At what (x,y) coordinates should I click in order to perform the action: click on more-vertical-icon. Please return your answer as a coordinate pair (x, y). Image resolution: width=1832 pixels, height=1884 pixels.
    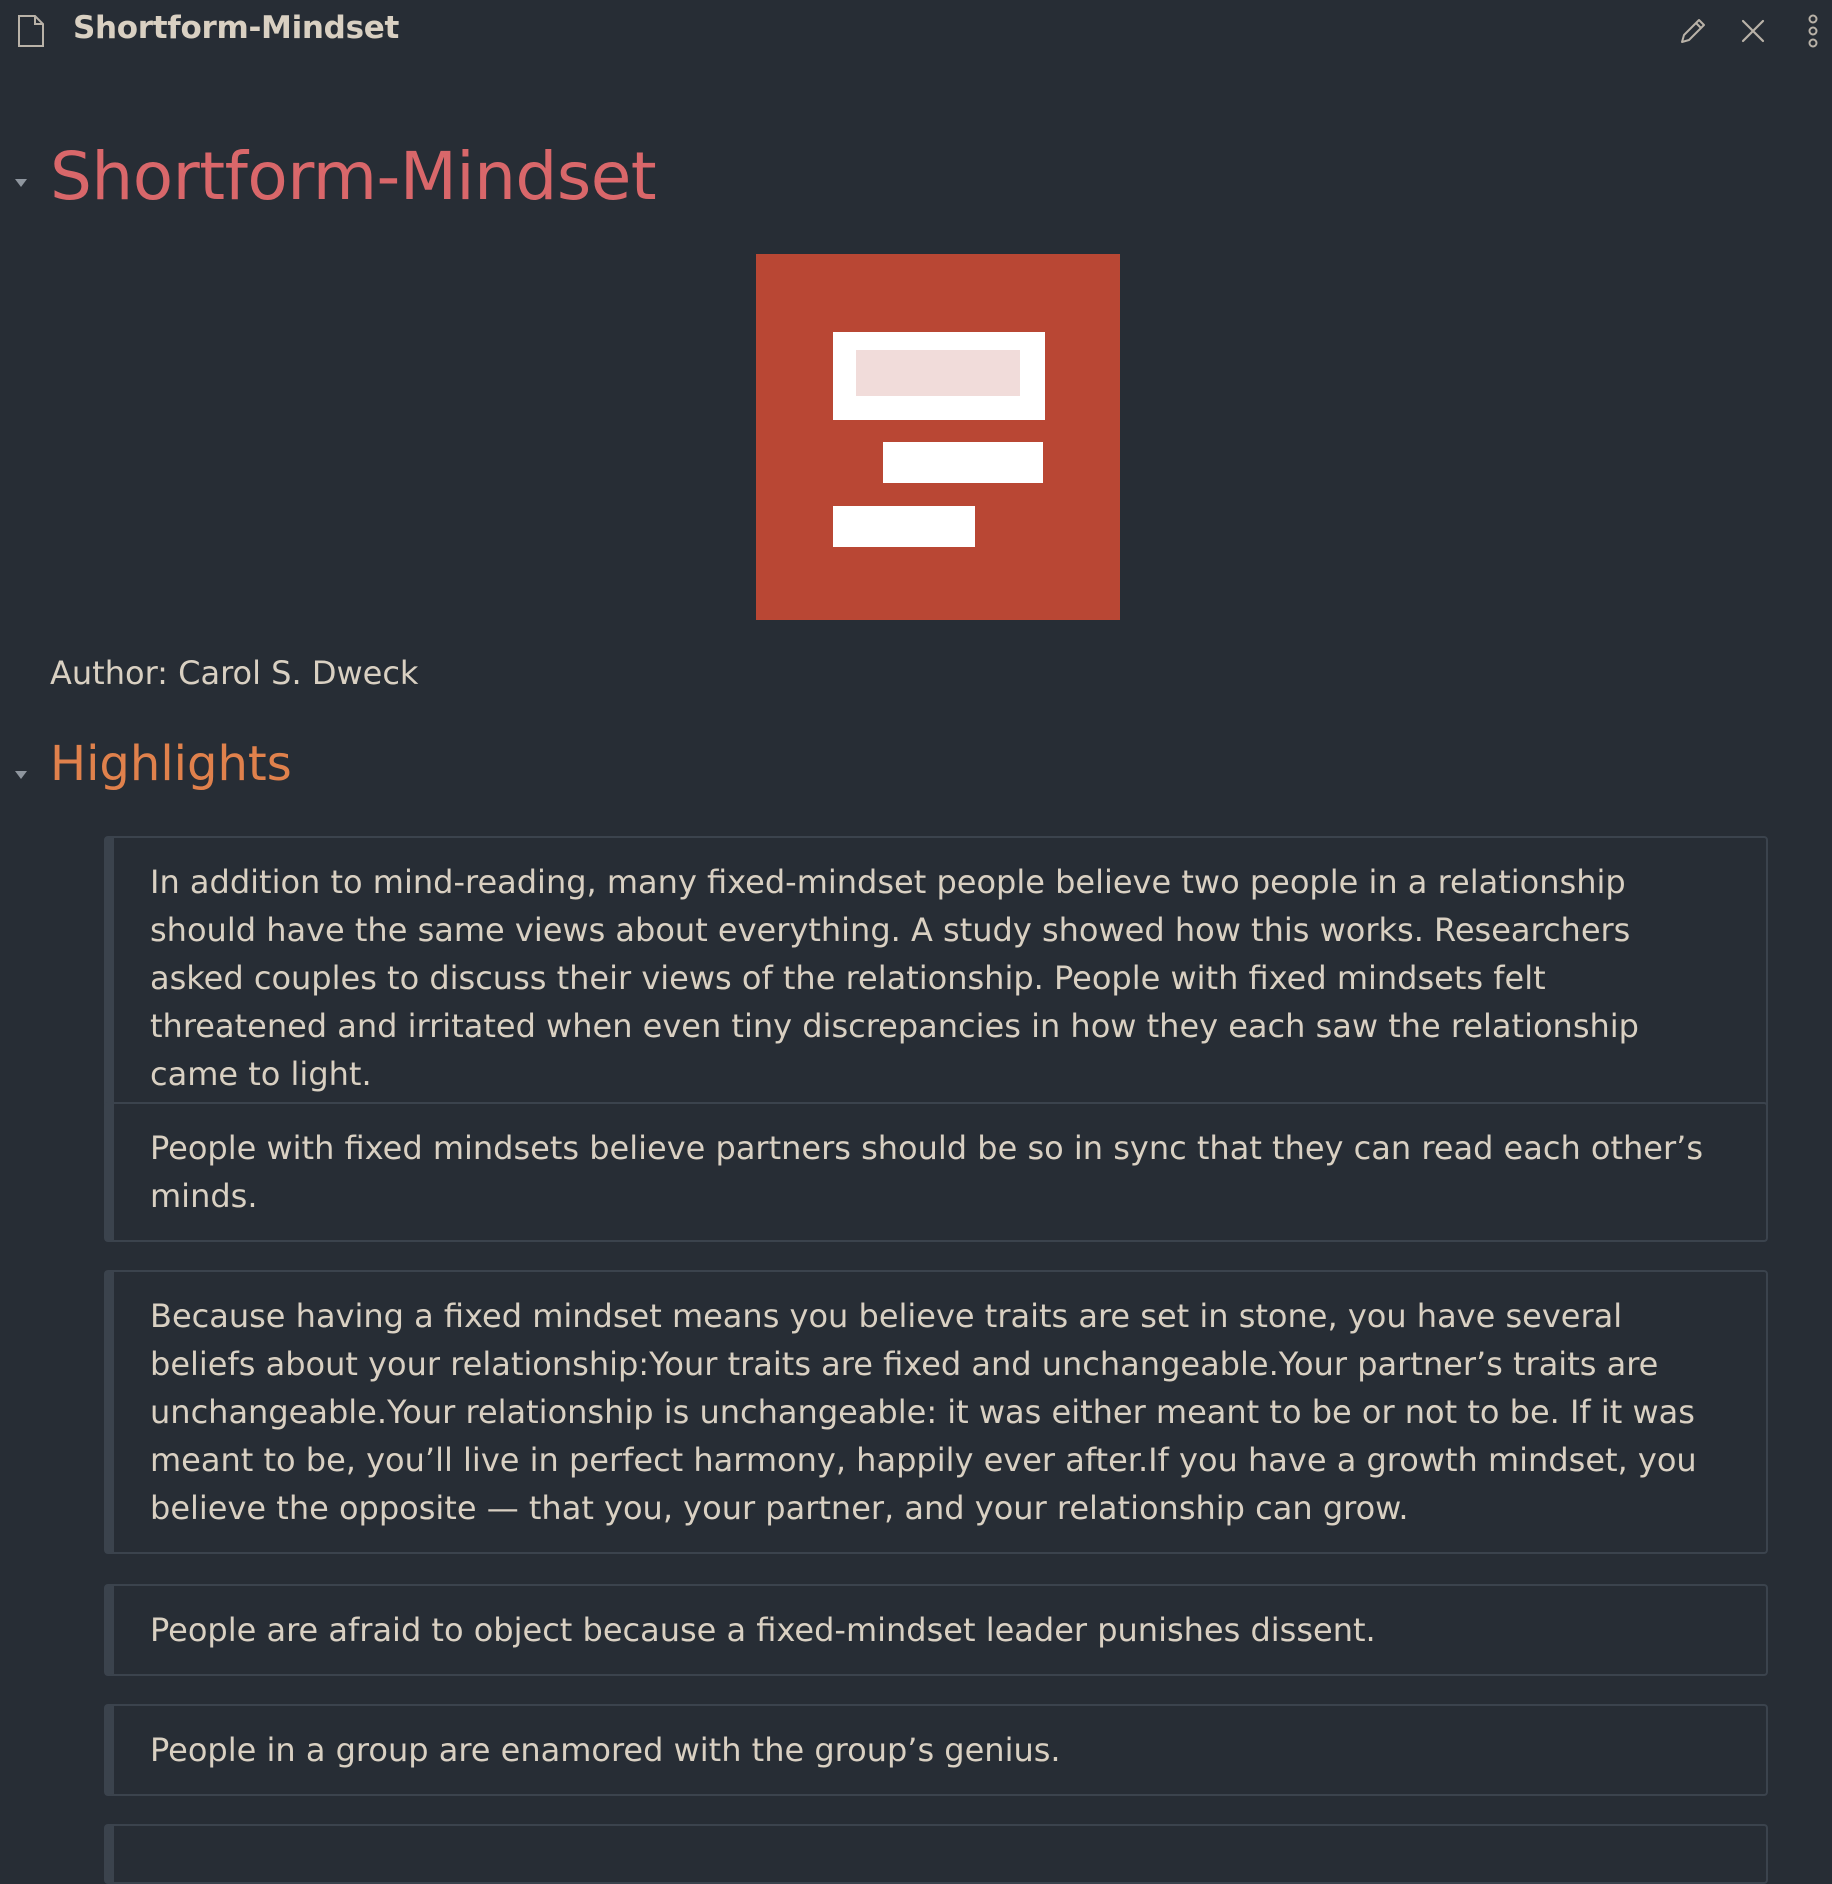
    Looking at the image, I should click on (1812, 31).